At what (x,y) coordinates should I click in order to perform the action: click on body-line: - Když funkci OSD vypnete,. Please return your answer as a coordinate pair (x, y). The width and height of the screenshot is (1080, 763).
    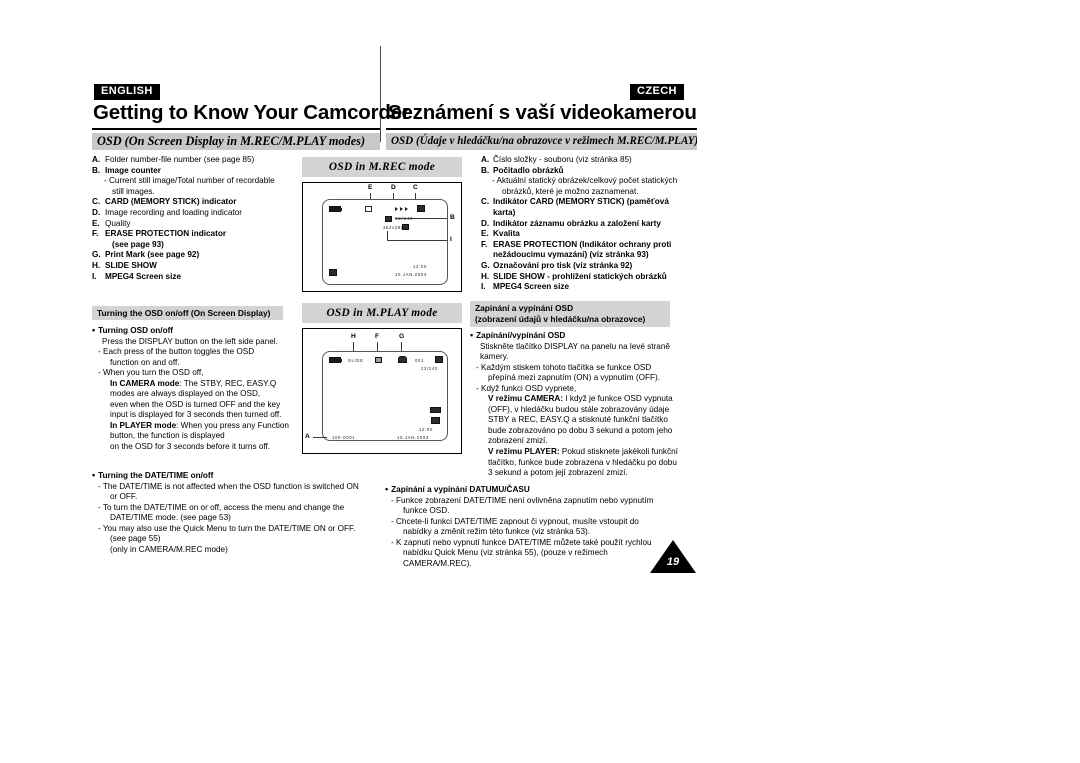
    Looking at the image, I should click on (526, 388).